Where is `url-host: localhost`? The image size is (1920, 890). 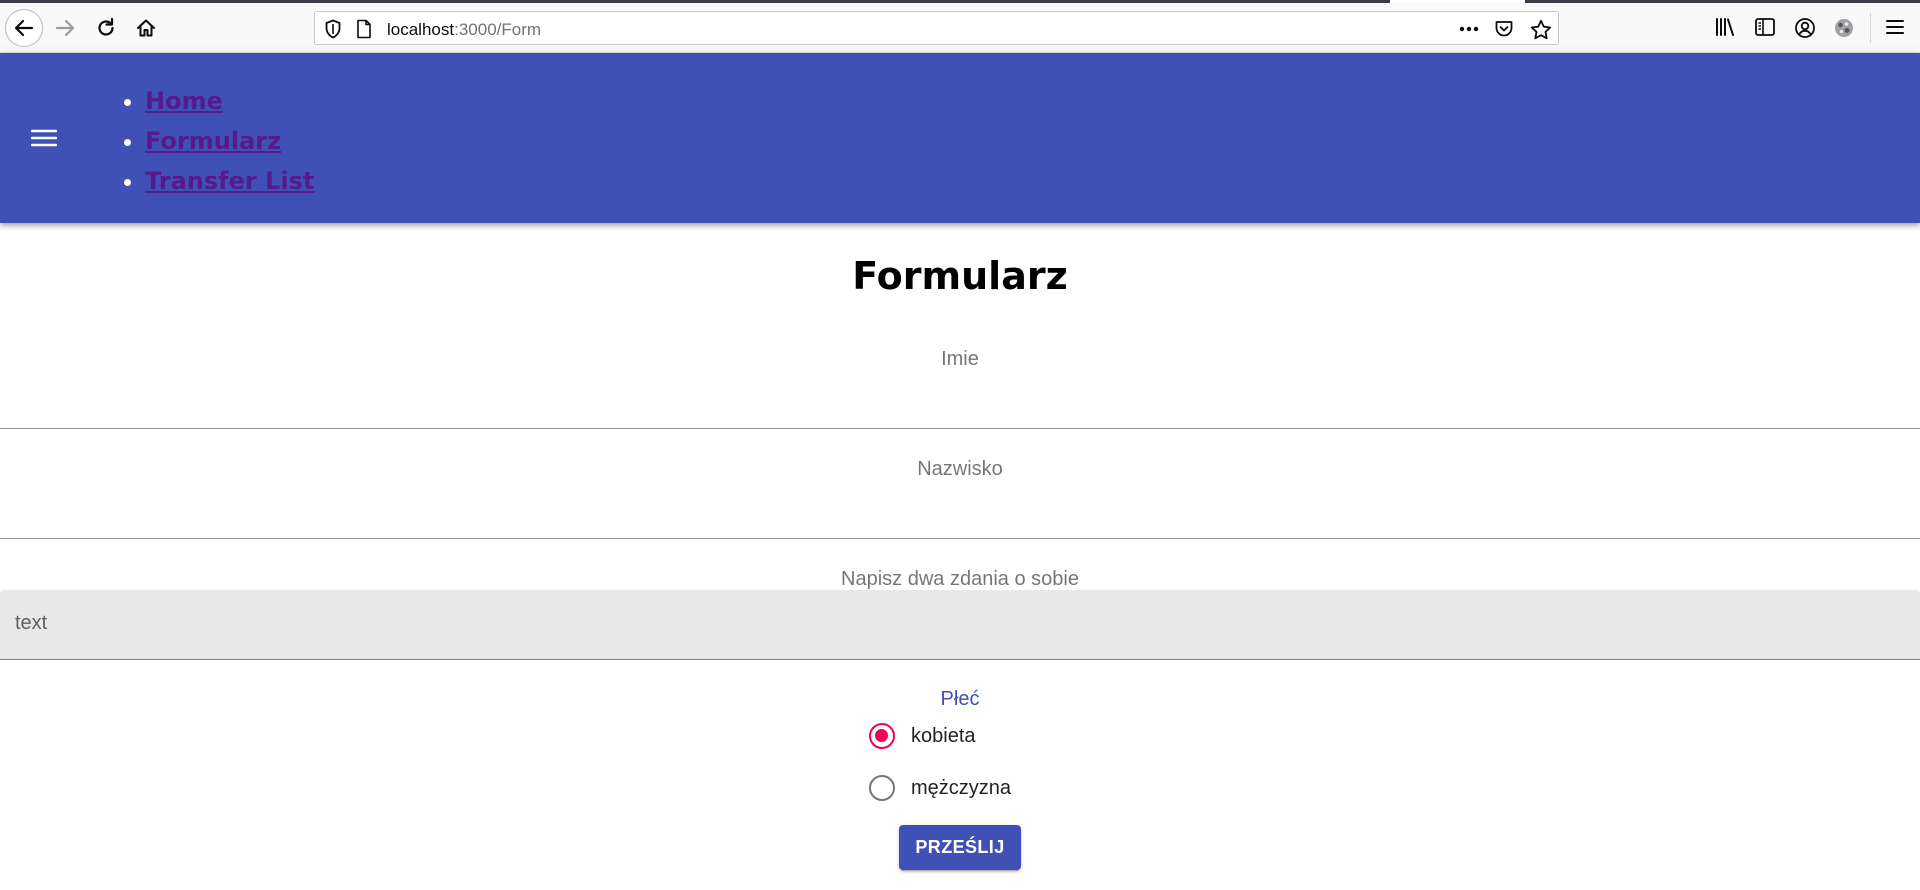
url-host: localhost is located at coordinates (421, 29).